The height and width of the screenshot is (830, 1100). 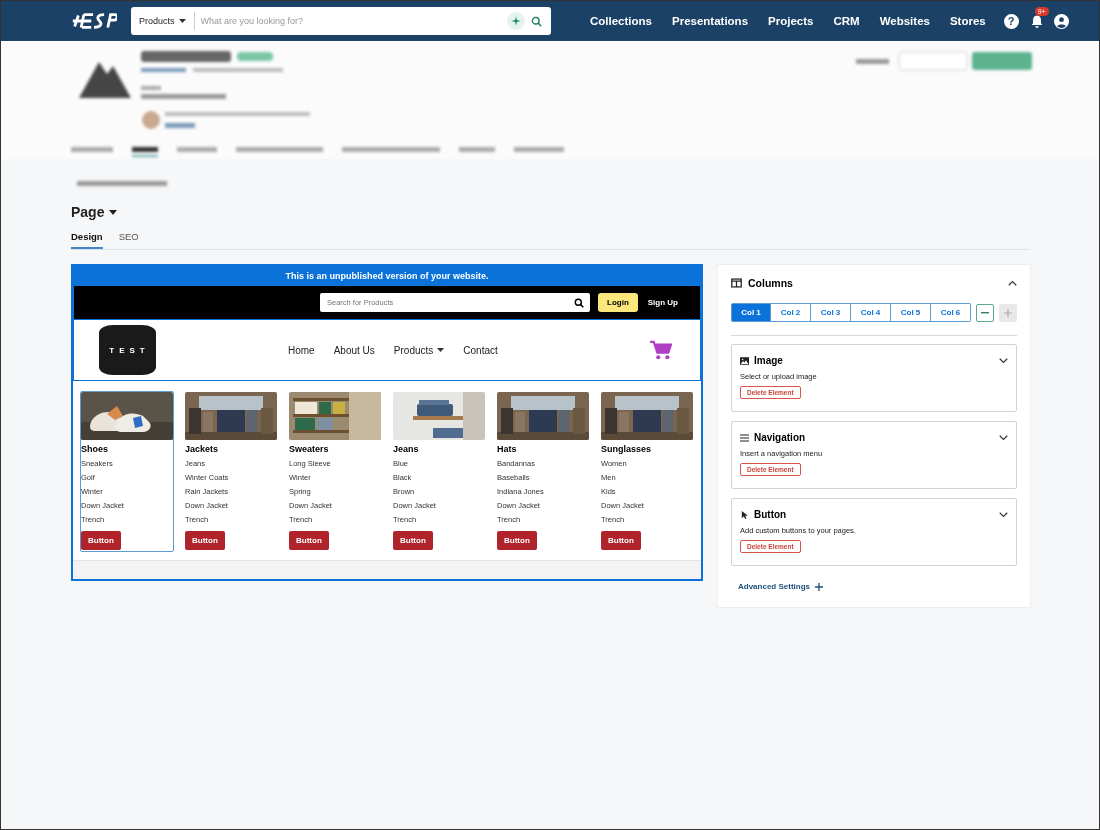 What do you see at coordinates (1011, 21) in the screenshot?
I see `help-icon: ?` at bounding box center [1011, 21].